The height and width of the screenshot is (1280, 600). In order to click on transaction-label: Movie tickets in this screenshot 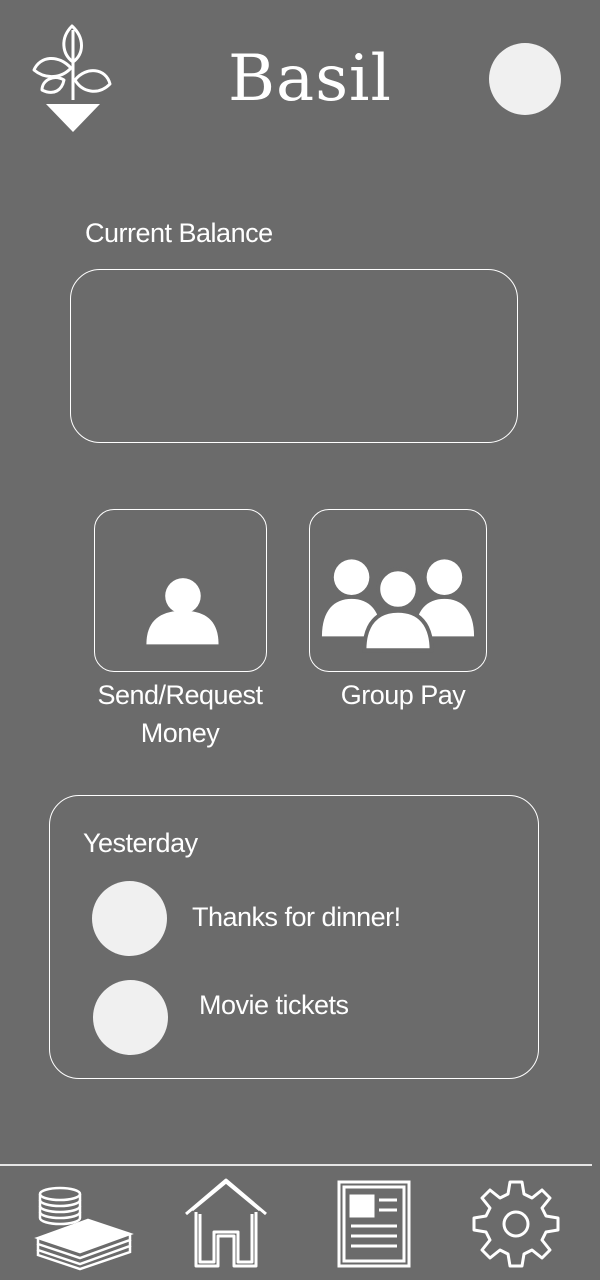, I will do `click(274, 1005)`.